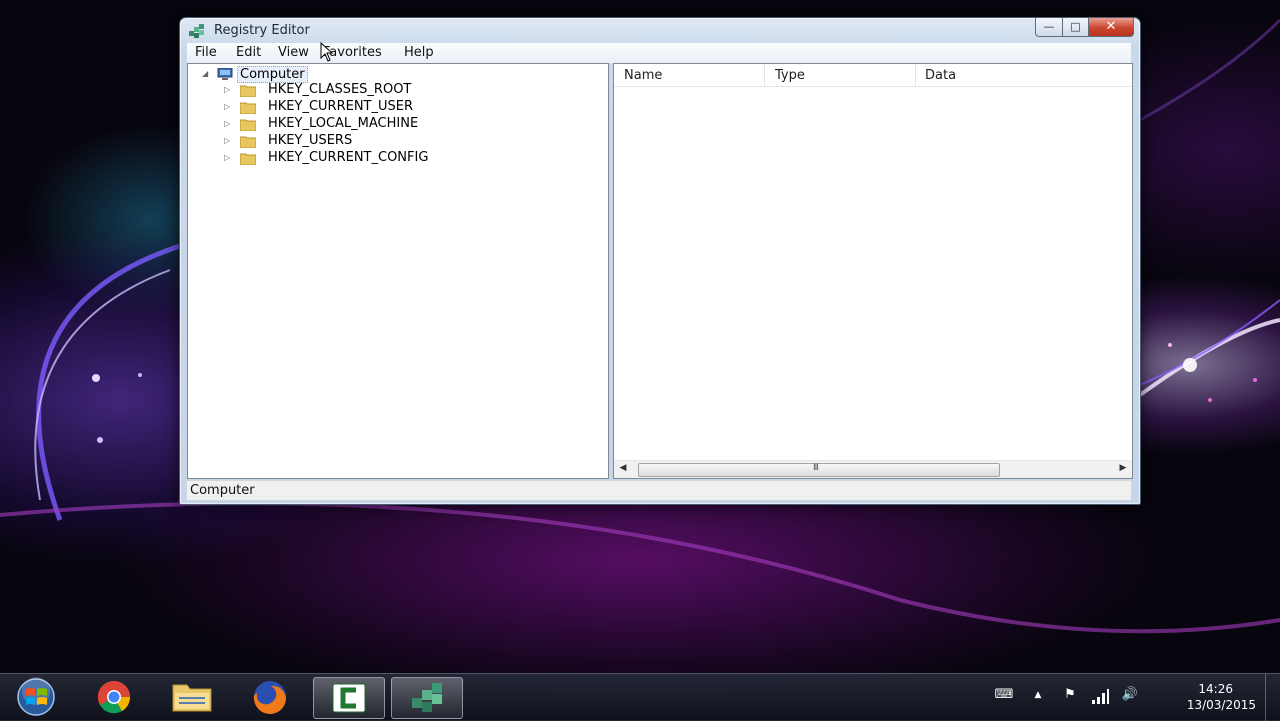 Image resolution: width=1280 pixels, height=722 pixels. I want to click on firefox-icon, so click(270, 698).